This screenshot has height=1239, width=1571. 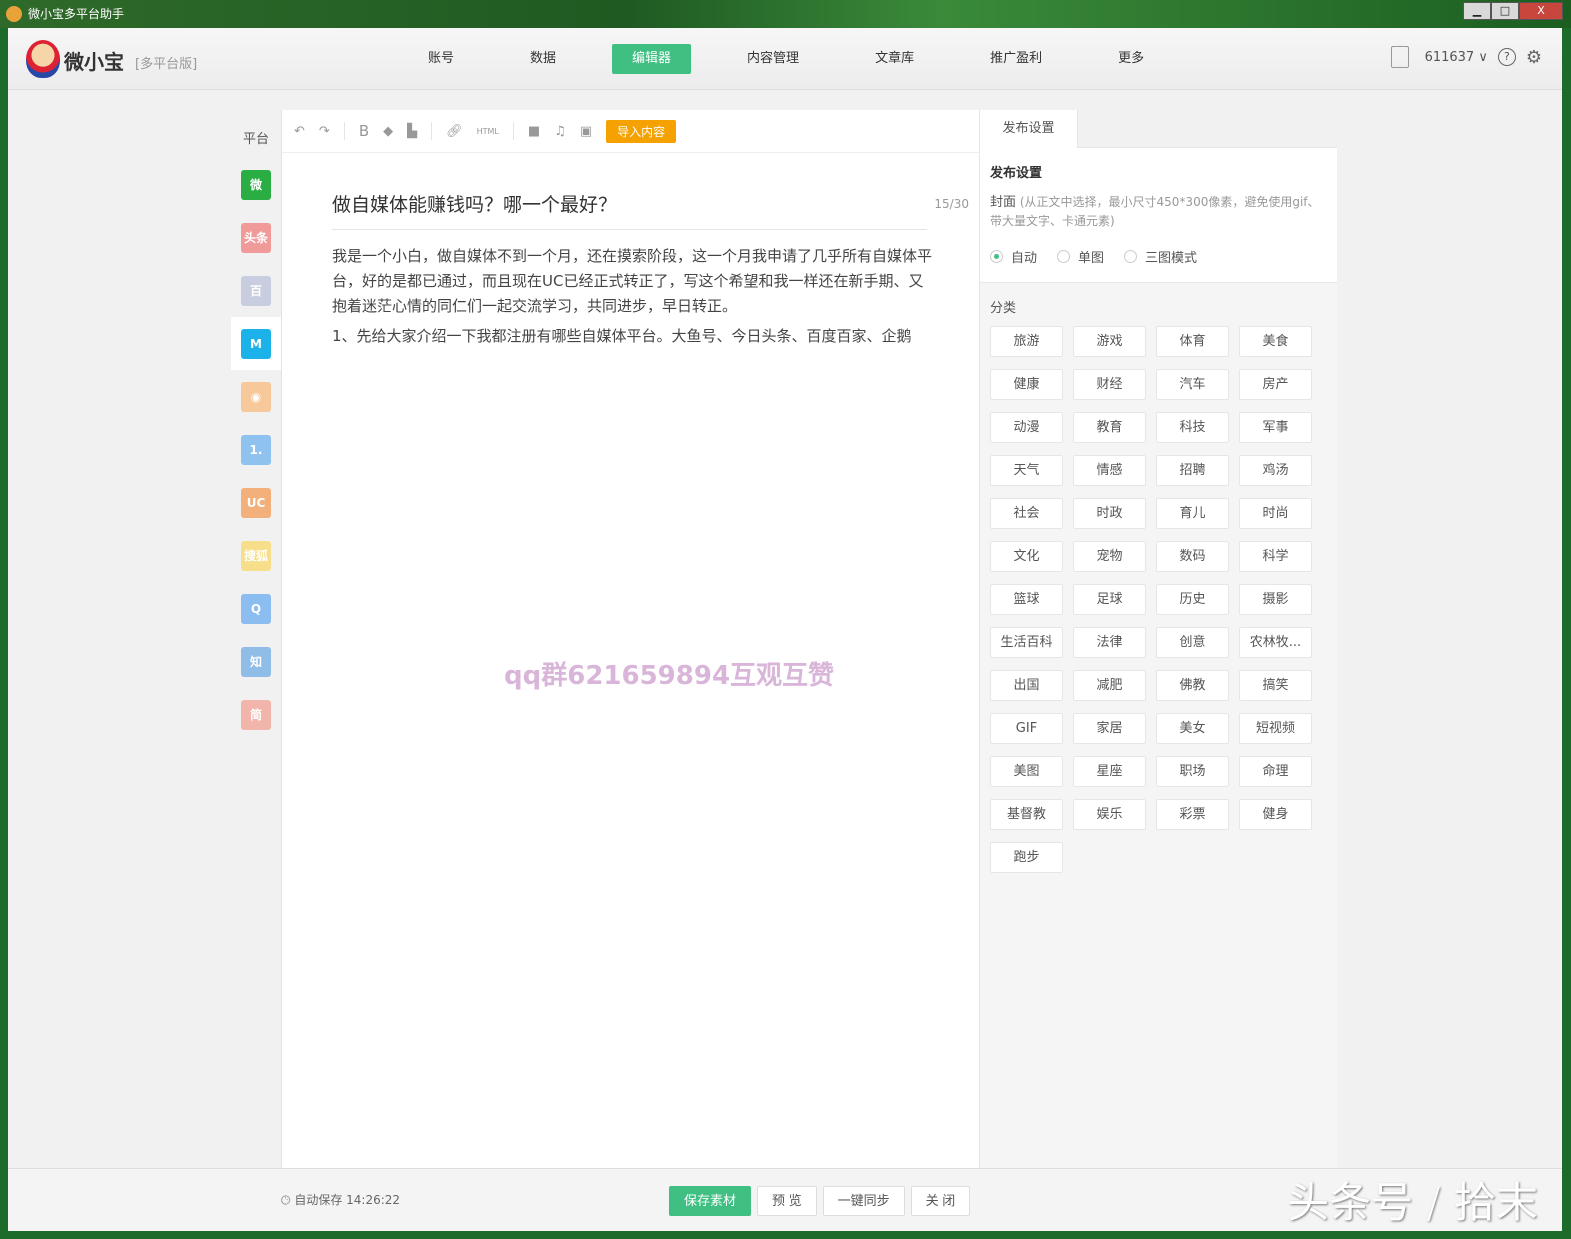 What do you see at coordinates (652, 59) in the screenshot?
I see `nav-editor: 编辑器` at bounding box center [652, 59].